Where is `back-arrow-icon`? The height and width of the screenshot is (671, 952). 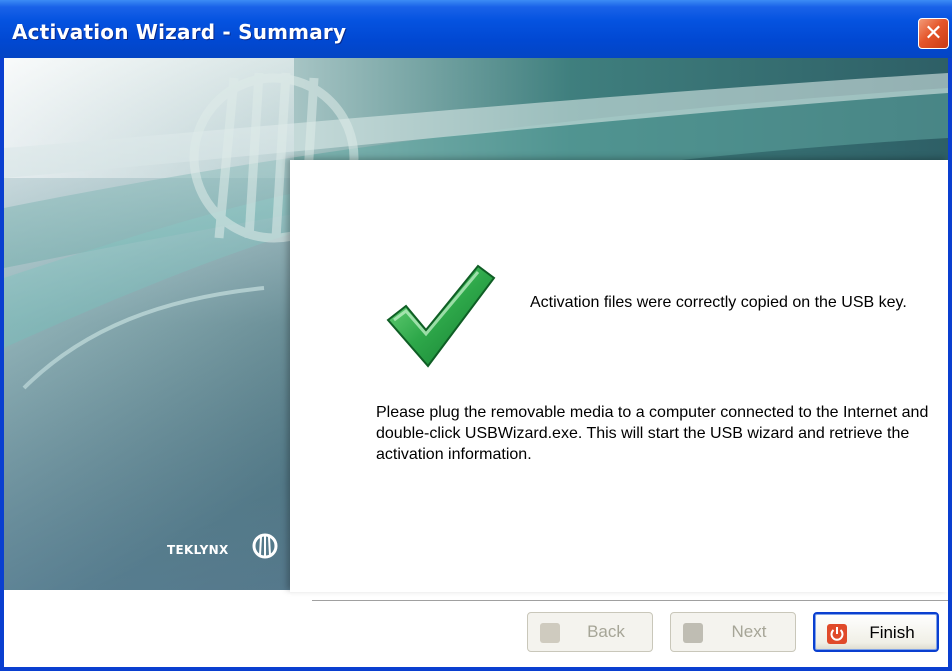
back-arrow-icon is located at coordinates (550, 633).